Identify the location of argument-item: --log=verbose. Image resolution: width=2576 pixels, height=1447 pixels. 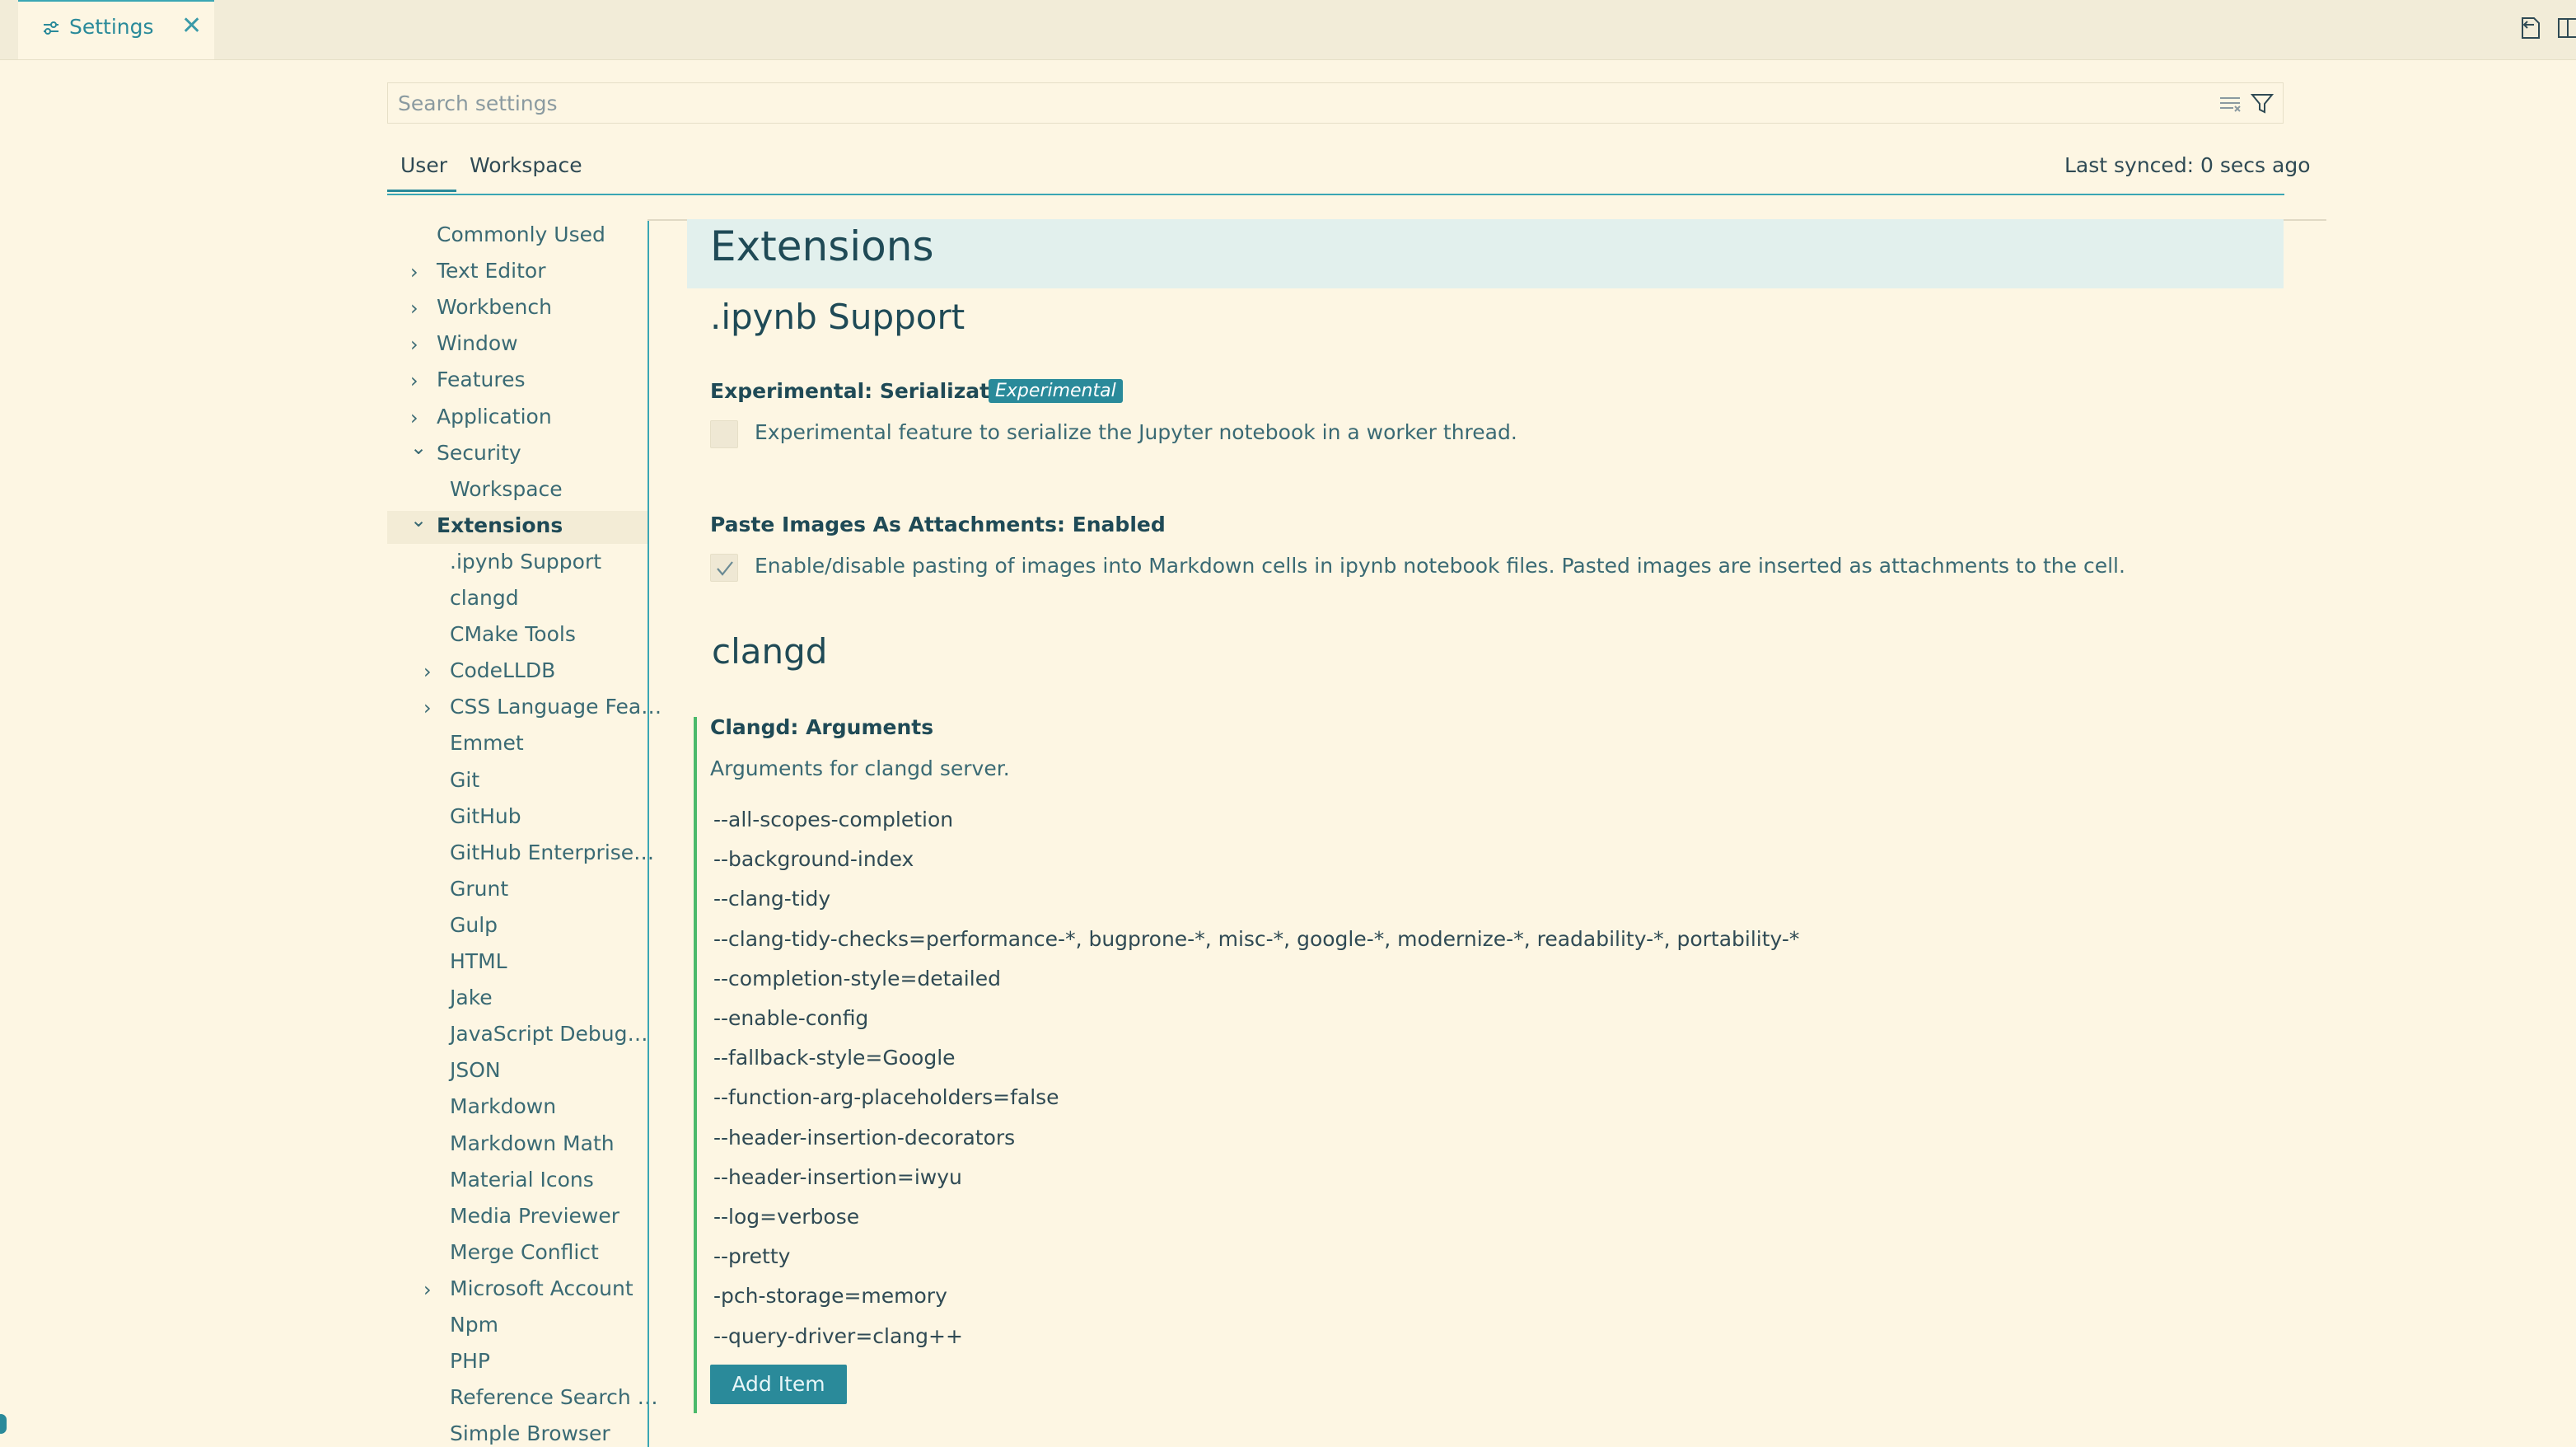
(786, 1217).